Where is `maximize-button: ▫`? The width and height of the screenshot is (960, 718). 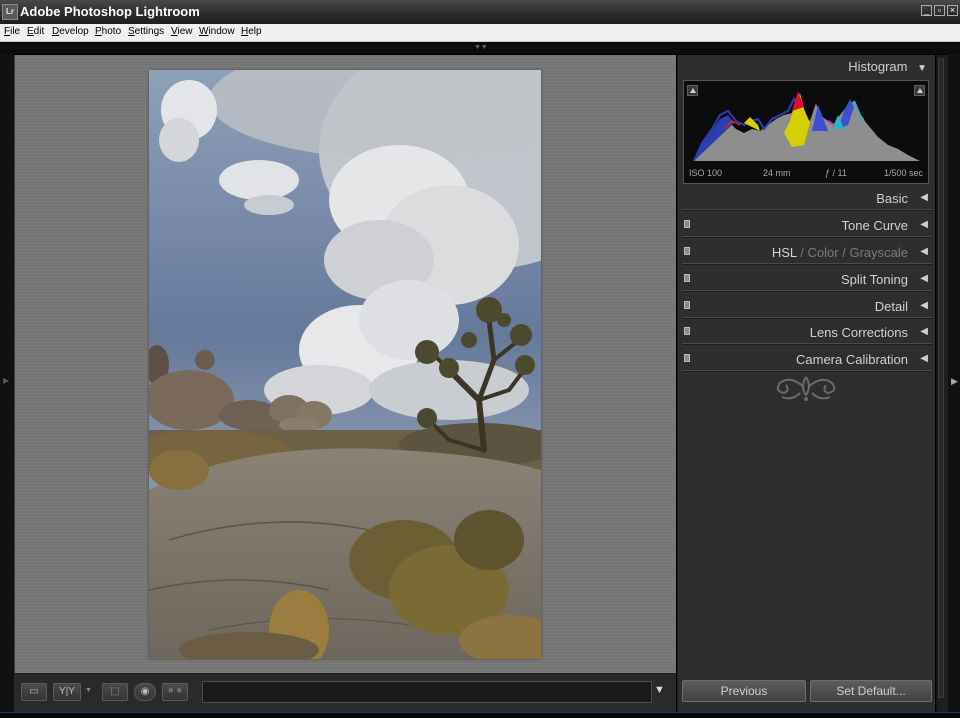 maximize-button: ▫ is located at coordinates (939, 10).